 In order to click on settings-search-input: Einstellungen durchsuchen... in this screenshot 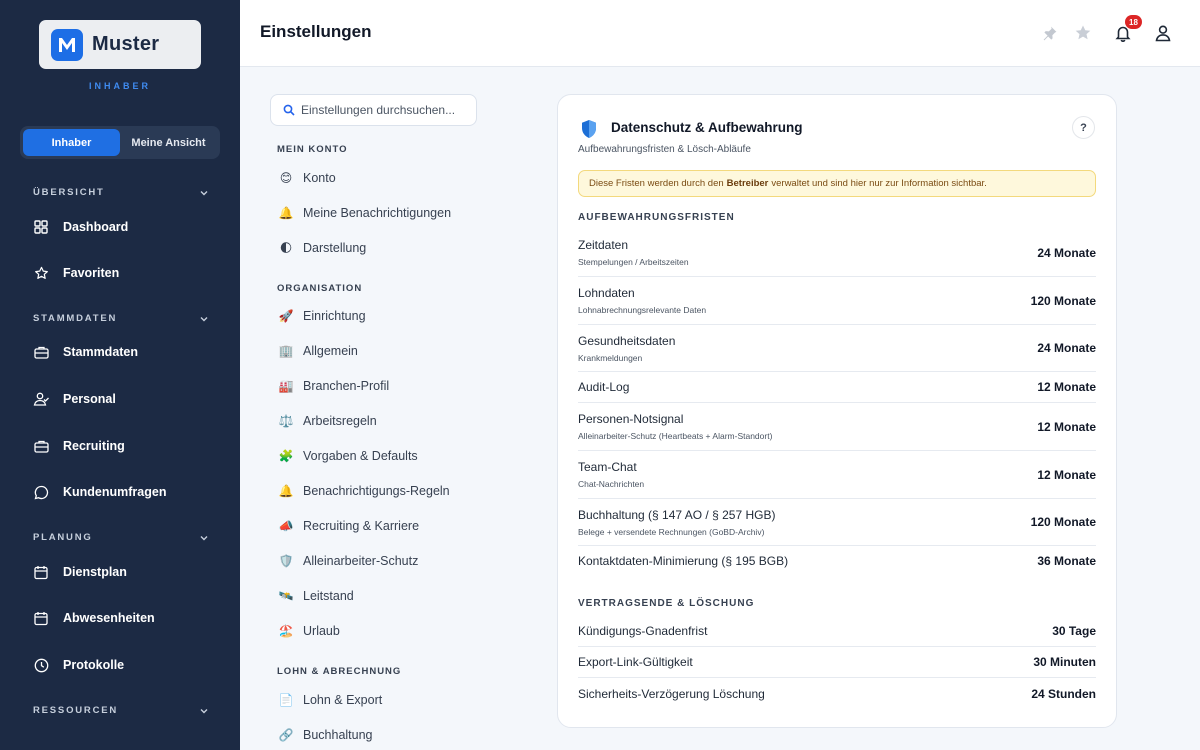, I will do `click(373, 110)`.